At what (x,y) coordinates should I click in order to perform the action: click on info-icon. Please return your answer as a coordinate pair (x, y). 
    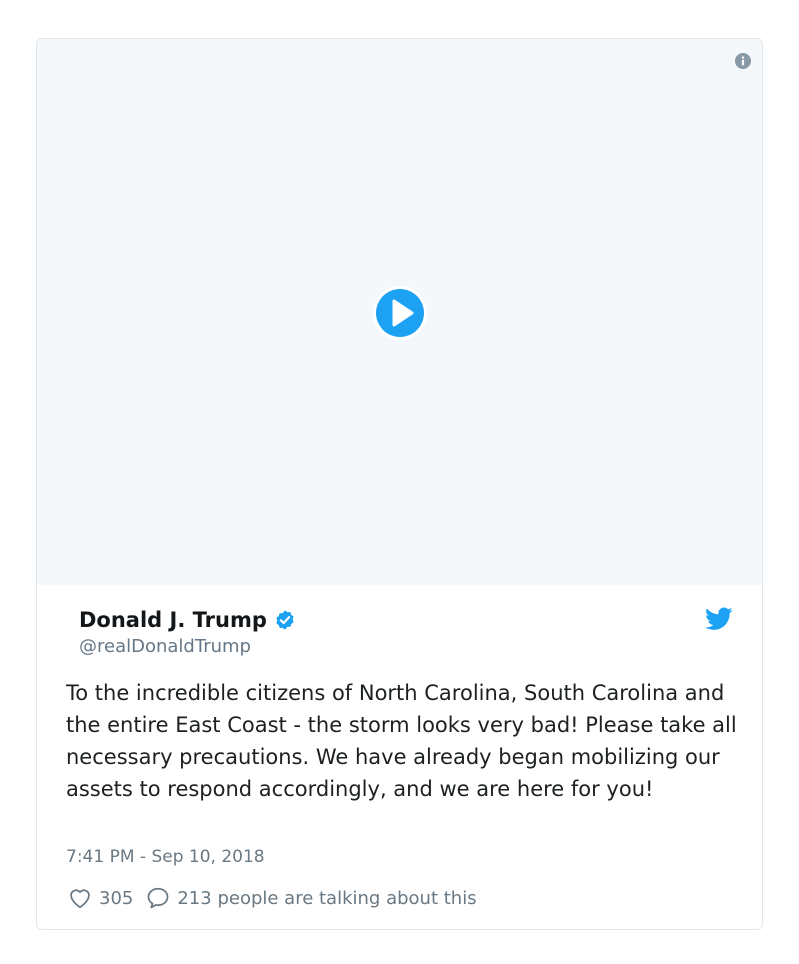
    Looking at the image, I should click on (743, 61).